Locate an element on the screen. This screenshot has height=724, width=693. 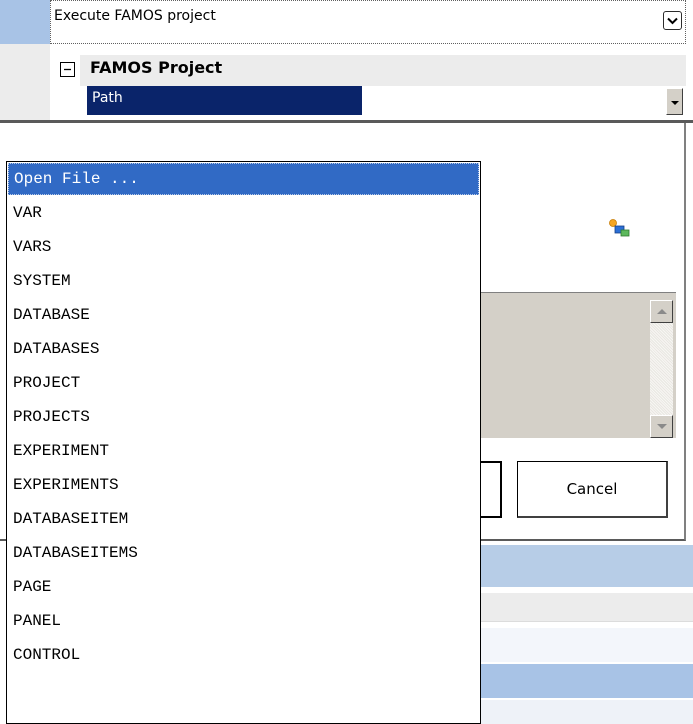
dropdown-item: PROJECT is located at coordinates (243, 383).